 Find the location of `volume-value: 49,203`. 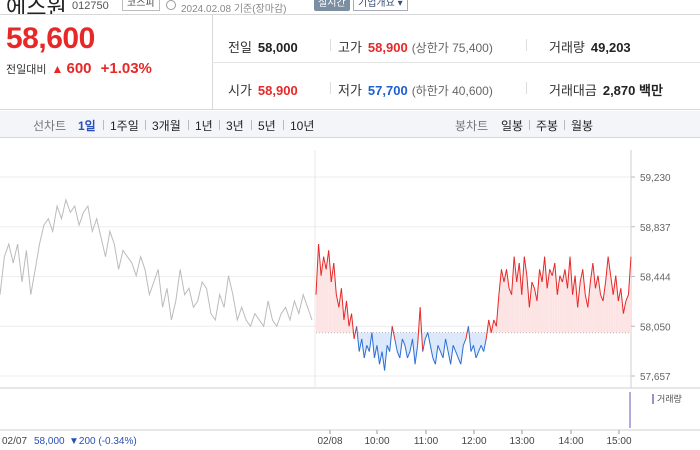

volume-value: 49,203 is located at coordinates (610, 47).